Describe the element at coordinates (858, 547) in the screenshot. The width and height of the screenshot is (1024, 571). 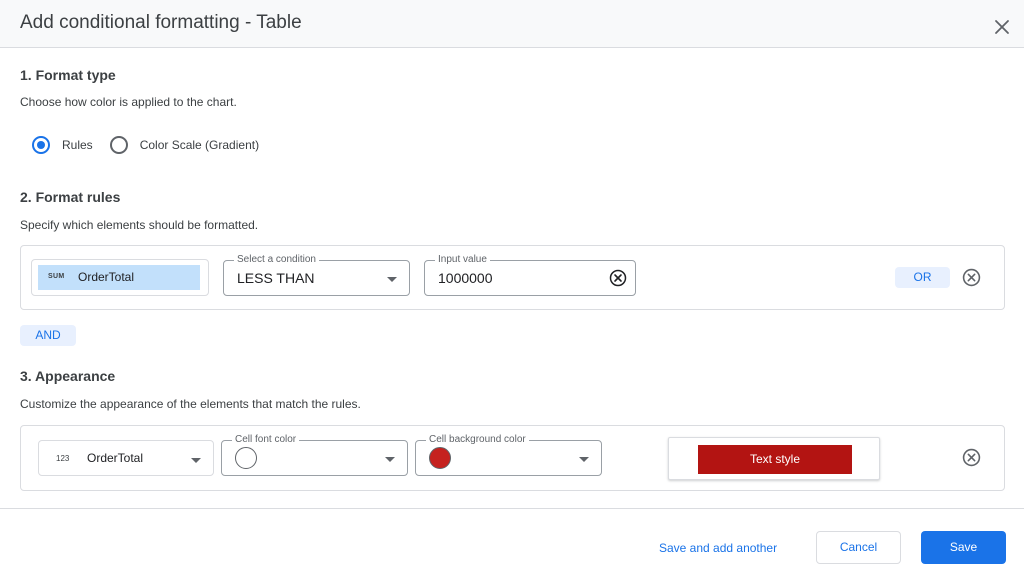
I see `cancel-button: Cancel` at that location.